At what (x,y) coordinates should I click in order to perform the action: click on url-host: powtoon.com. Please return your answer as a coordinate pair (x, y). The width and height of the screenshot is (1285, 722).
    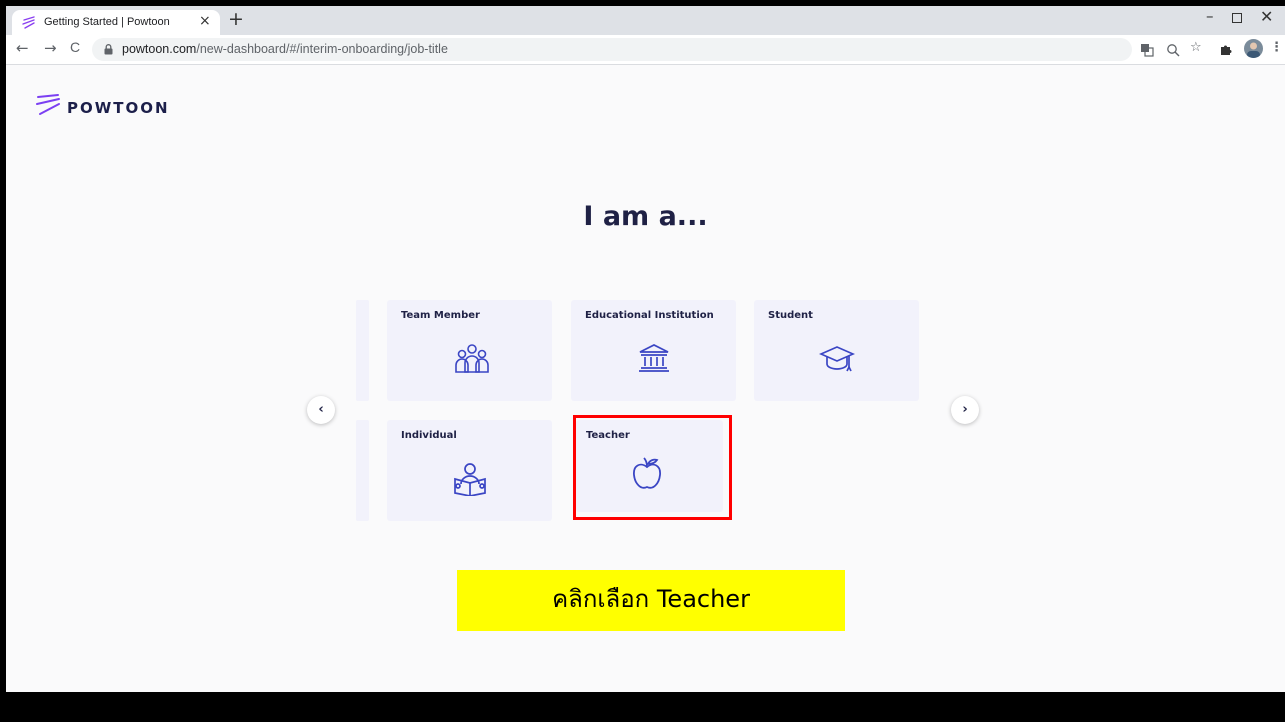
    Looking at the image, I should click on (159, 49).